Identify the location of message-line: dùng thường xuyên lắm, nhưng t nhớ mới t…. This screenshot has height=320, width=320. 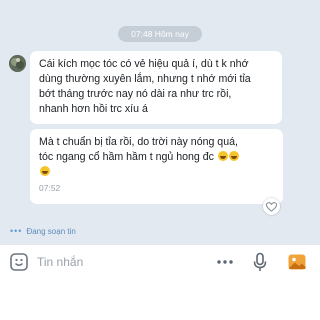
(145, 79).